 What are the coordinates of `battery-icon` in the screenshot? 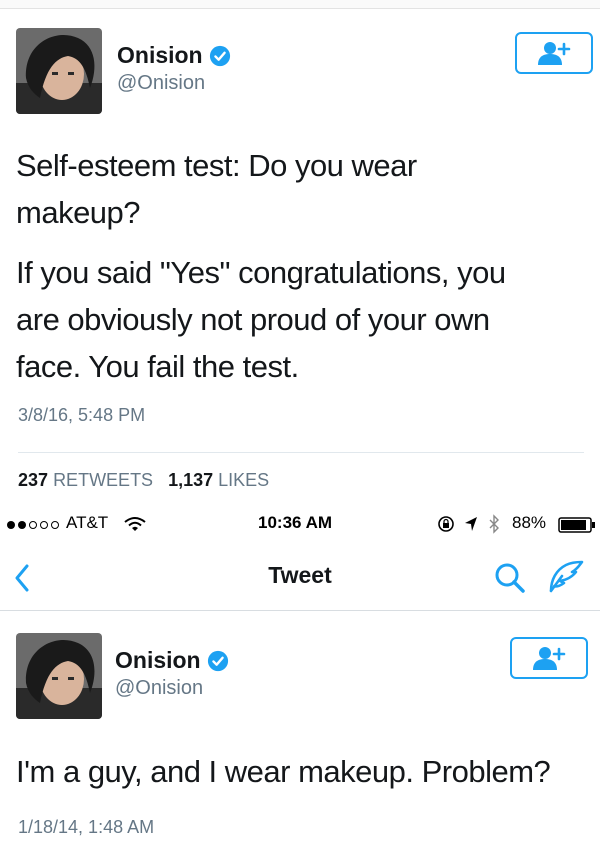 It's located at (576, 525).